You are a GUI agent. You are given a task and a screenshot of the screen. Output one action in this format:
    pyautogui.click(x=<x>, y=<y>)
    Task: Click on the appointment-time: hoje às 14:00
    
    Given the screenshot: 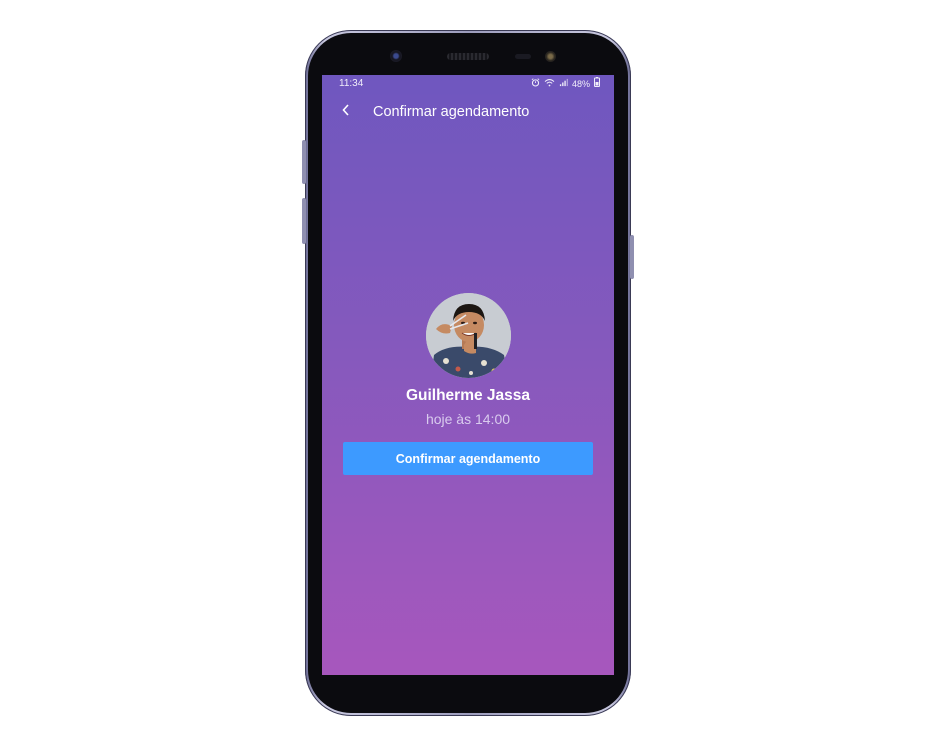 What is the action you would take?
    pyautogui.click(x=468, y=419)
    